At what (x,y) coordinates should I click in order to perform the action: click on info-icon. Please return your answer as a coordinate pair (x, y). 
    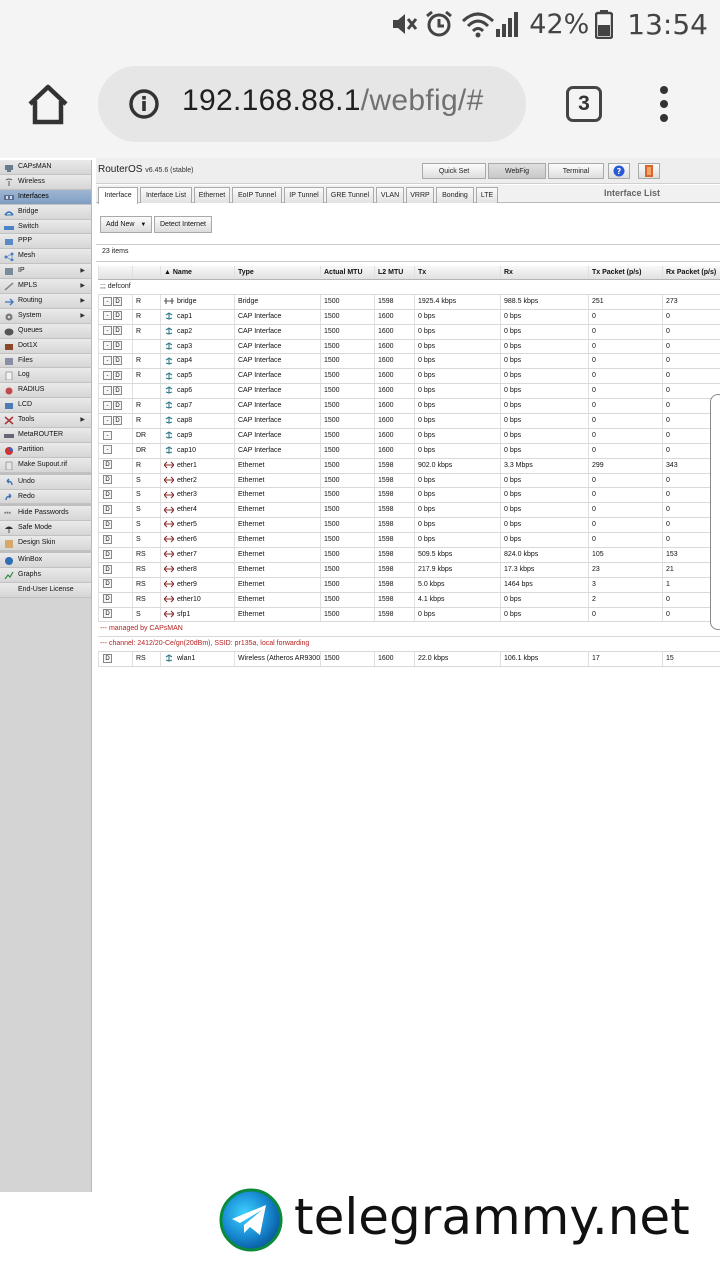
    Looking at the image, I should click on (144, 104).